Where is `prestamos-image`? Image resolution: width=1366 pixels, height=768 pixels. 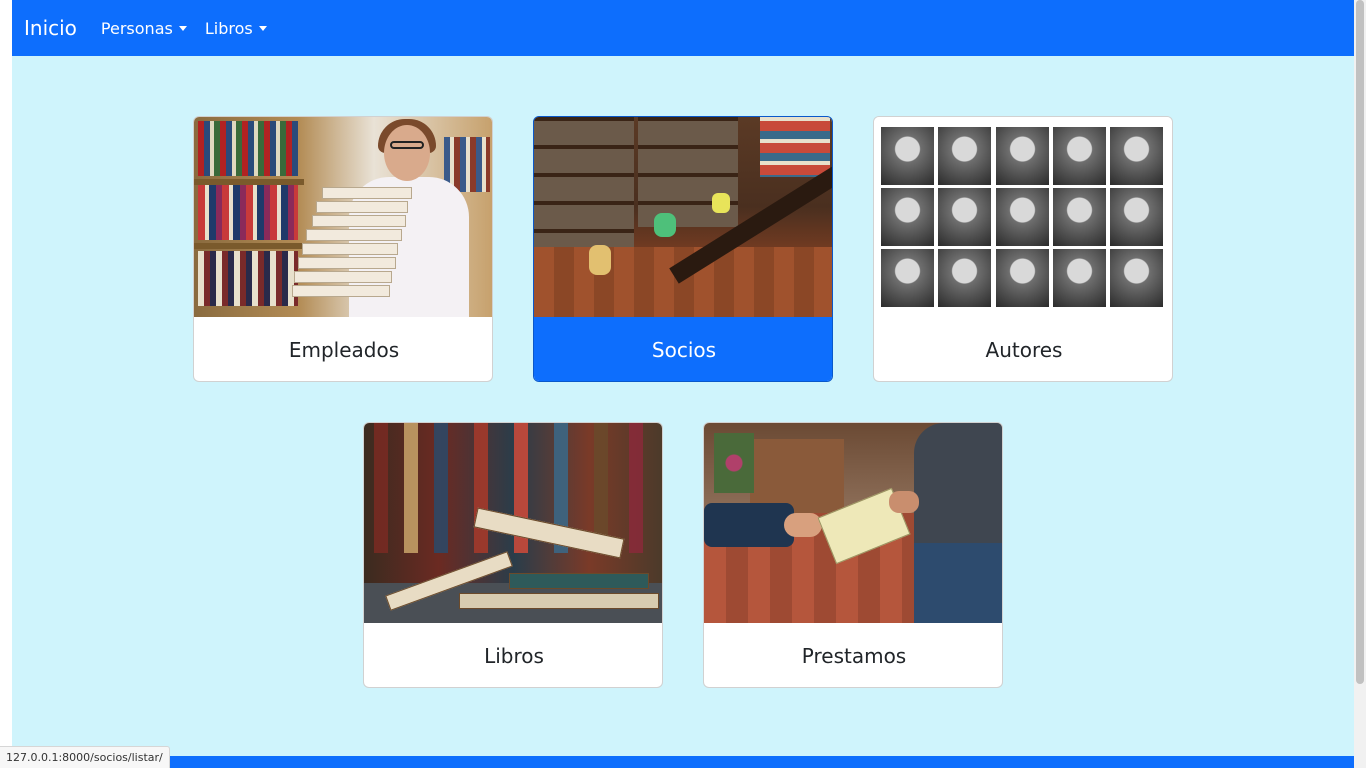
prestamos-image is located at coordinates (853, 523).